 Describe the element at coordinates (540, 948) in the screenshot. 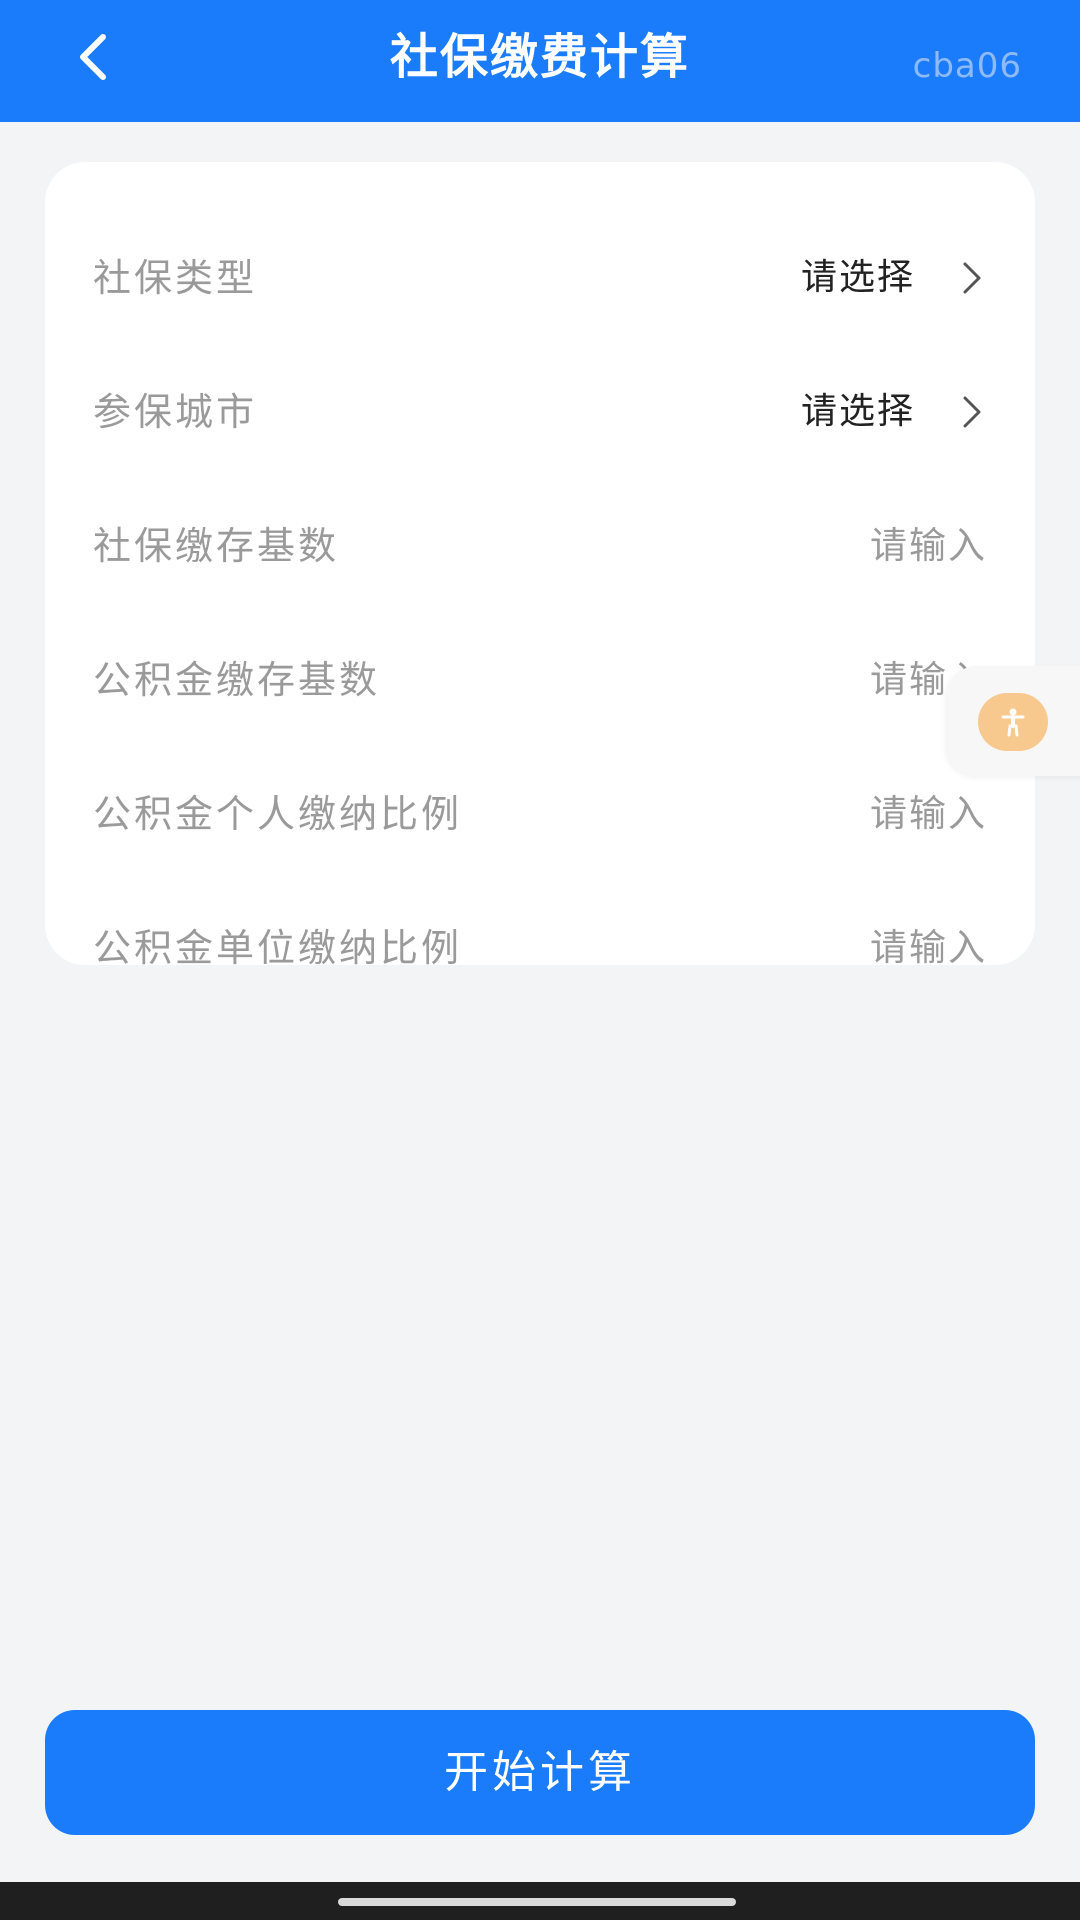

I see `row-housing-fund-employer-ratio: 公积金单位缴纳比例 请输入` at that location.